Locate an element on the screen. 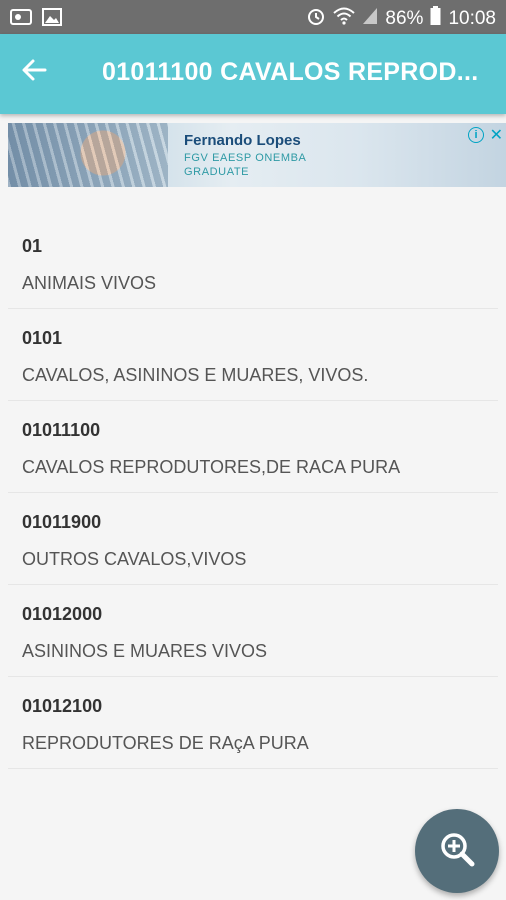 This screenshot has width=506, height=900. battery-icon is located at coordinates (435, 19).